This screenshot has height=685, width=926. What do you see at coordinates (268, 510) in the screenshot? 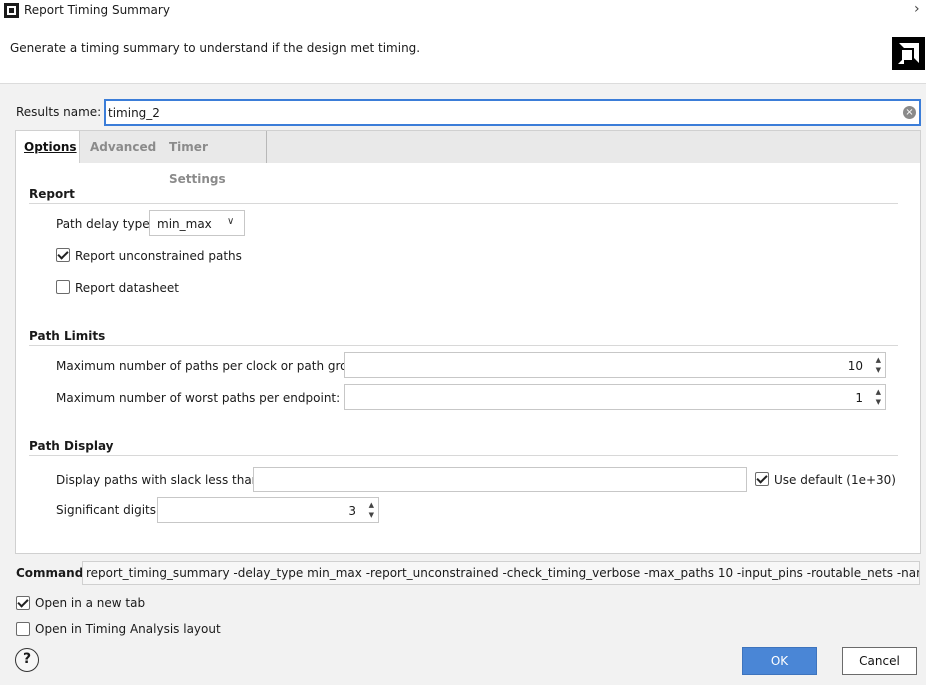
I see `significant-digits-spinner: 3 ▲ ▼` at bounding box center [268, 510].